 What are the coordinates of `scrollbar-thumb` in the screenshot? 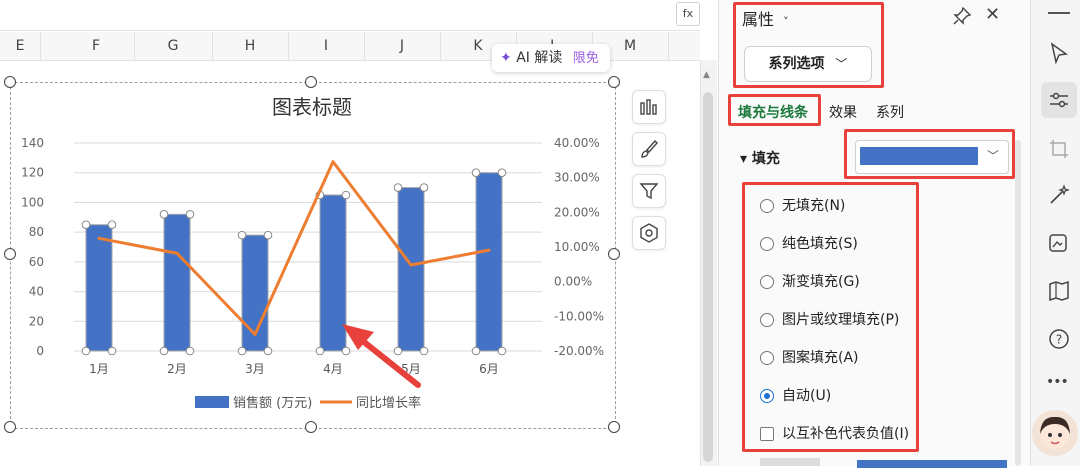 It's located at (708, 277).